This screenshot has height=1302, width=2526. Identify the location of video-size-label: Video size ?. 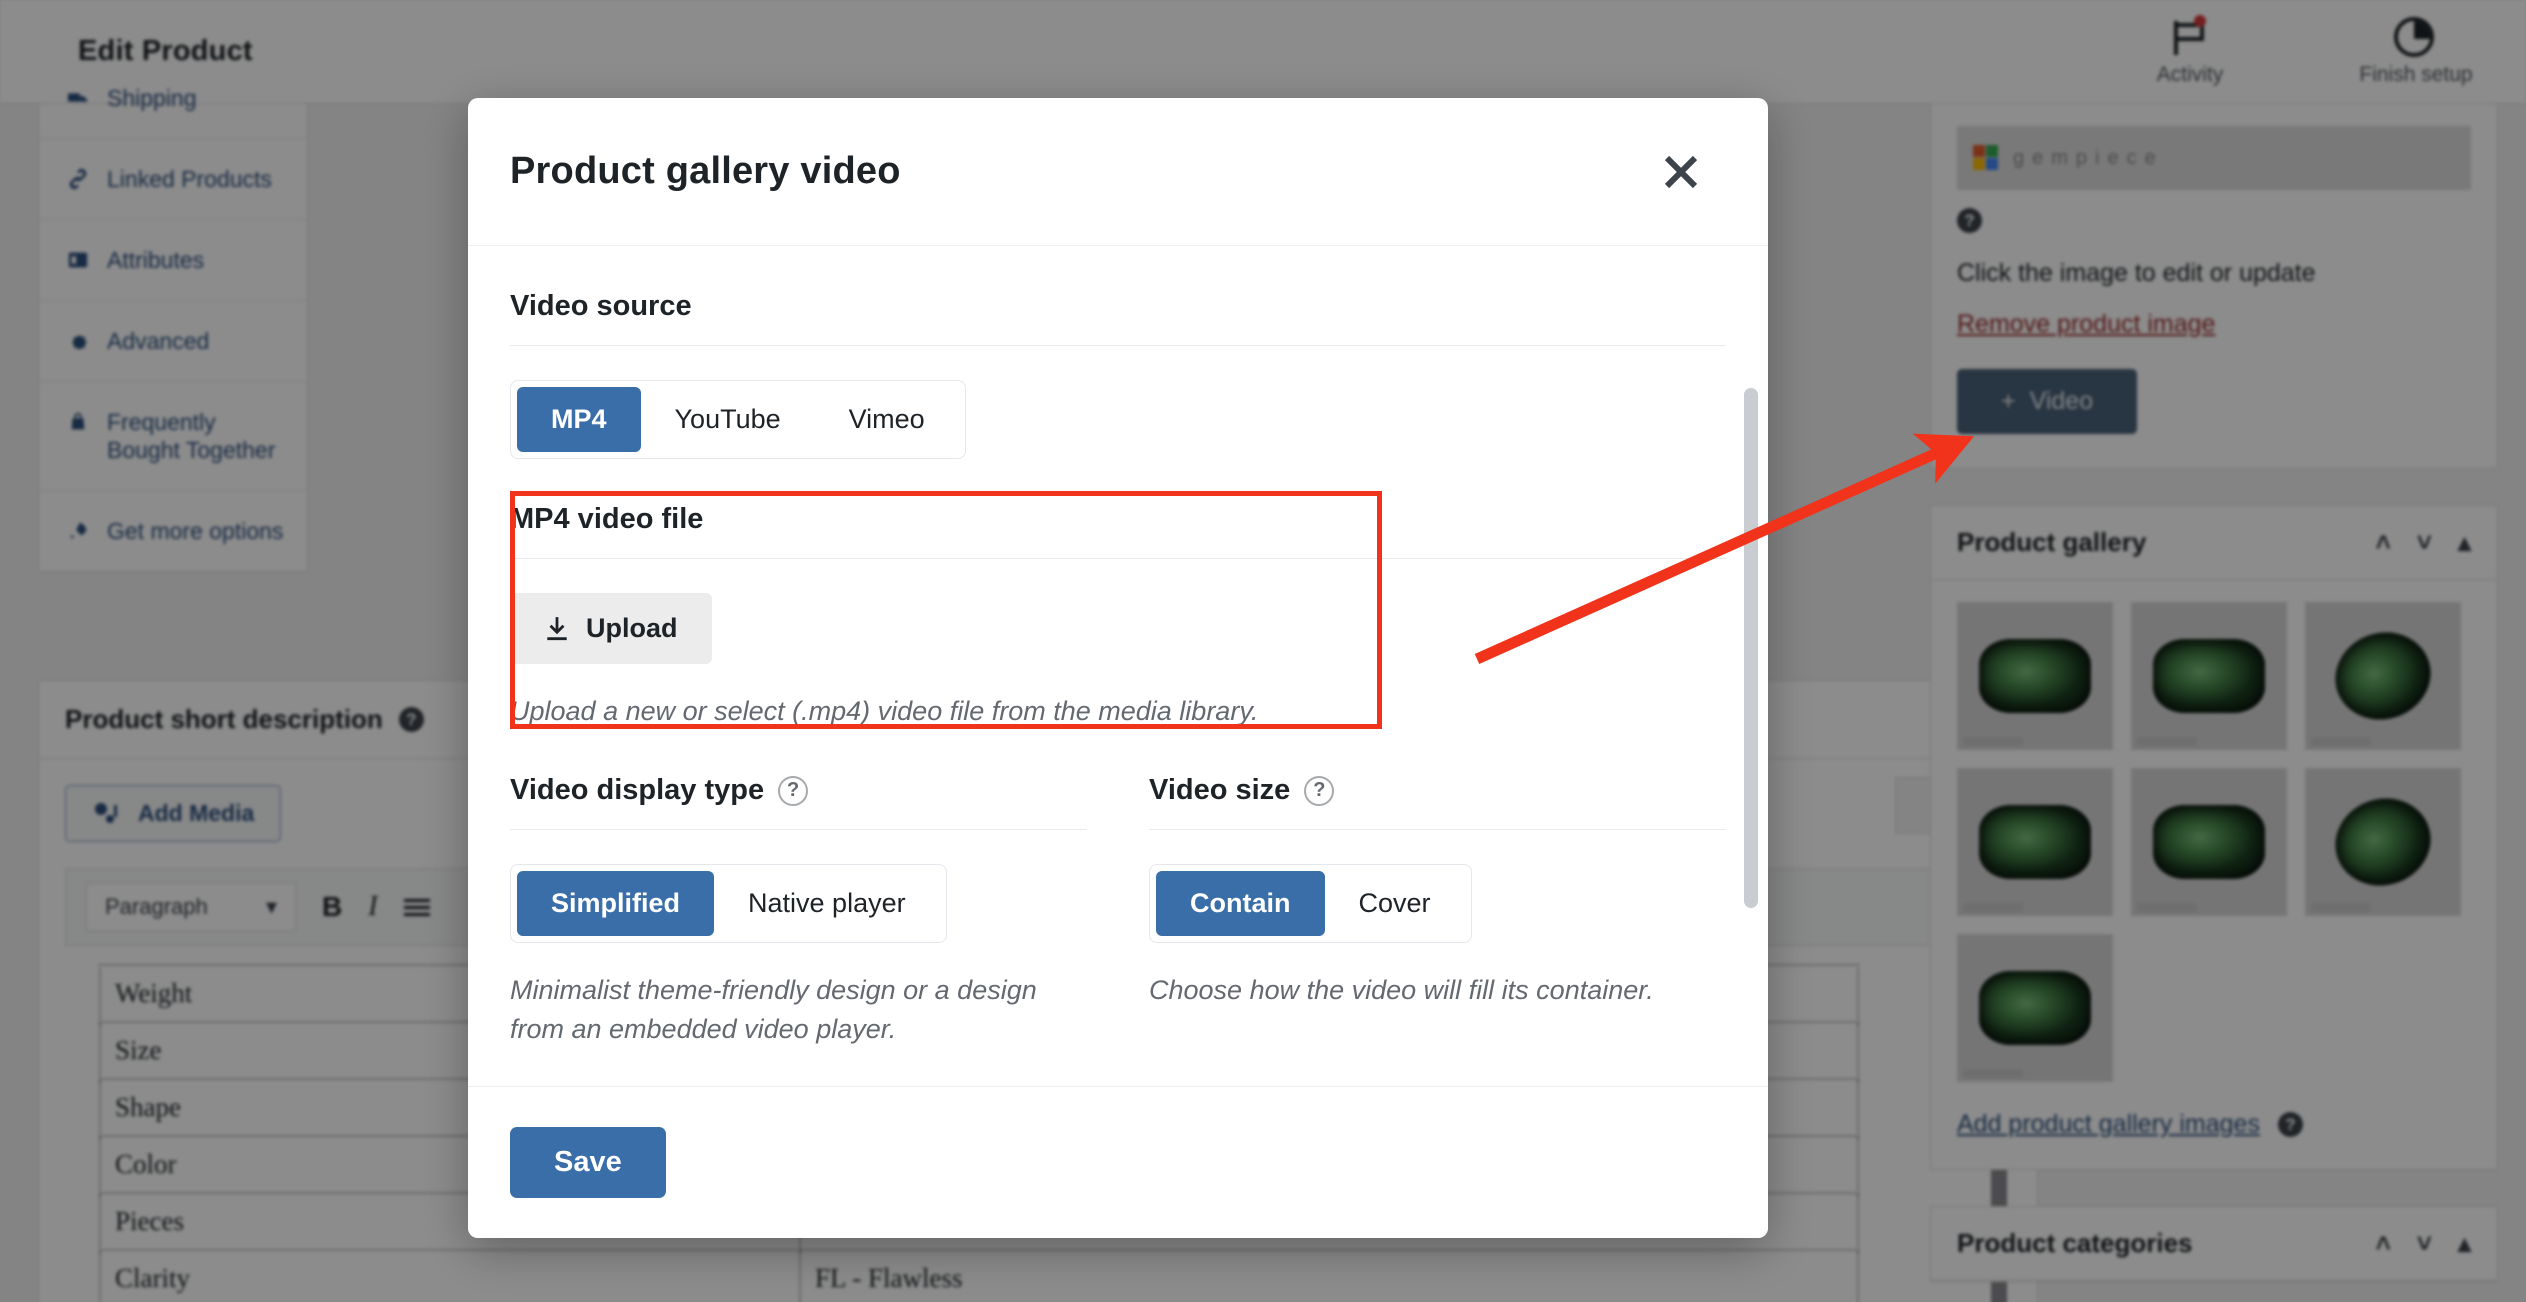
(1437, 790).